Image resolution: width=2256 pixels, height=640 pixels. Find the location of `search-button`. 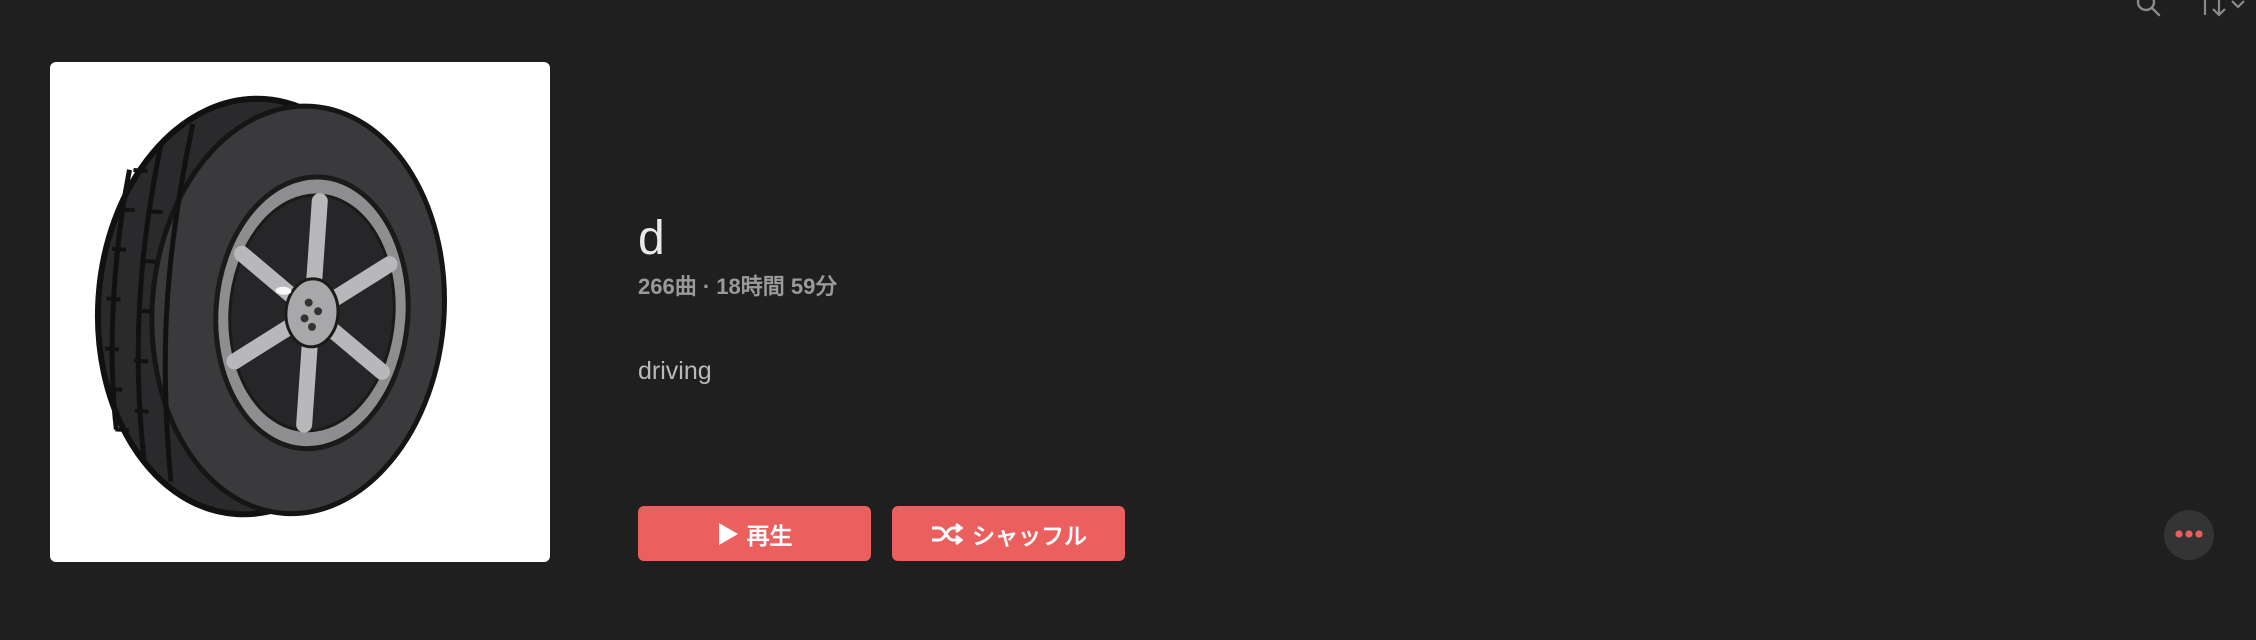

search-button is located at coordinates (2148, 13).